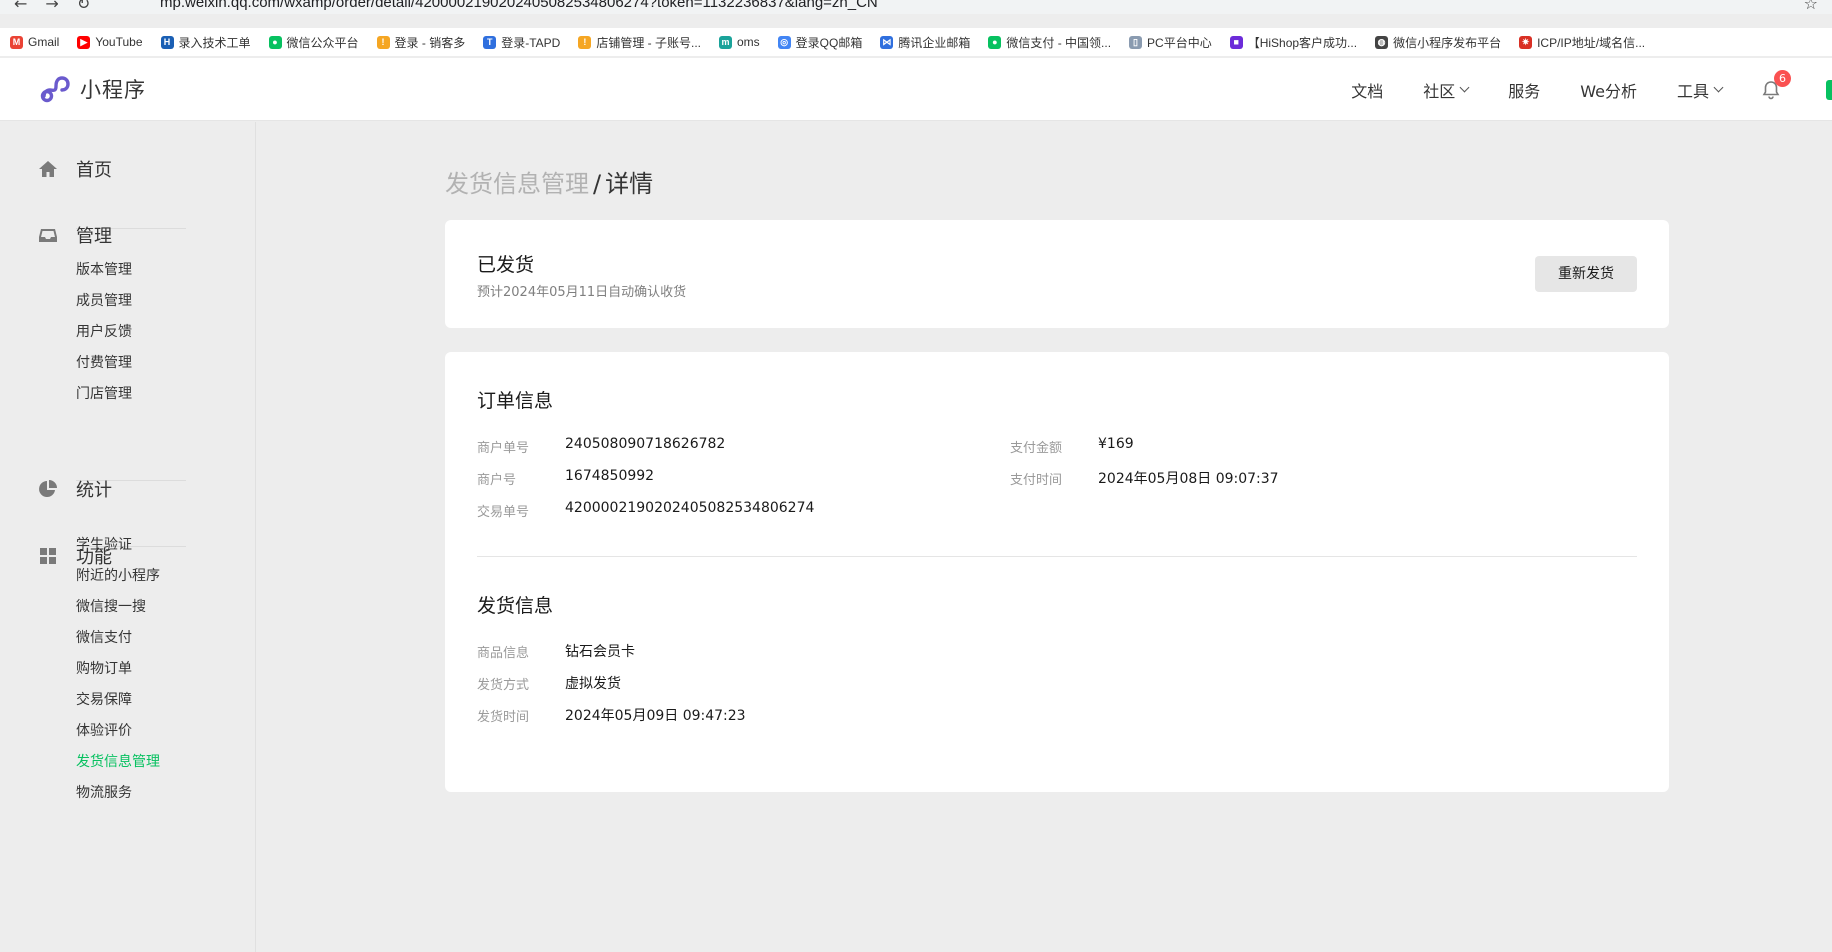 This screenshot has height=952, width=1832. Describe the element at coordinates (104, 362) in the screenshot. I see `sidebar-subitem: 付费管理` at that location.